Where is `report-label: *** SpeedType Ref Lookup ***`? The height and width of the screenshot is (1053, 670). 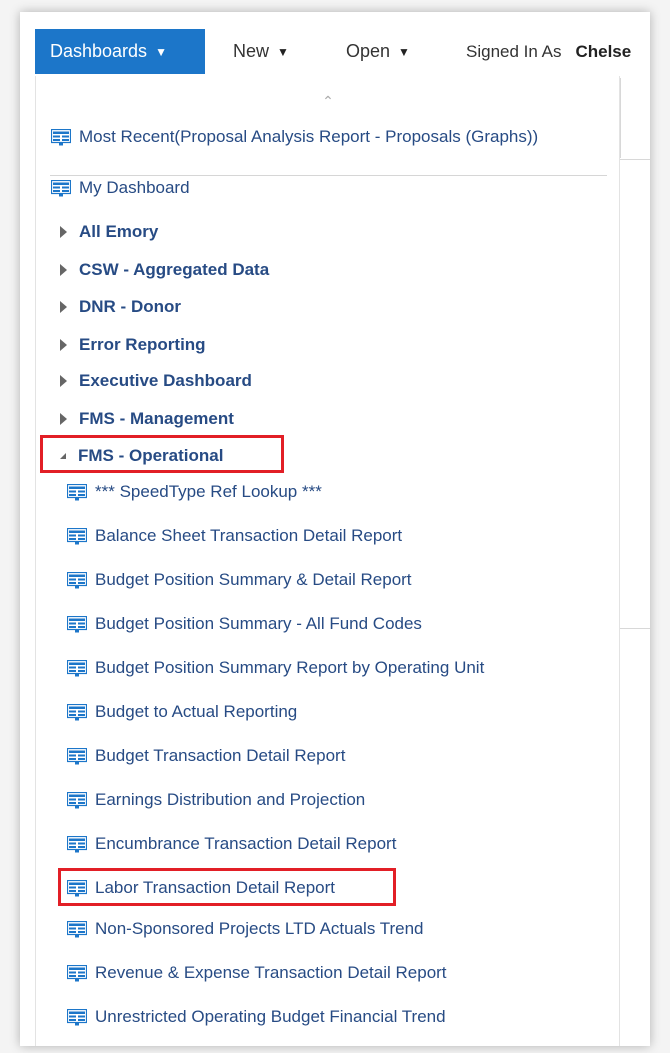 report-label: *** SpeedType Ref Lookup *** is located at coordinates (208, 491).